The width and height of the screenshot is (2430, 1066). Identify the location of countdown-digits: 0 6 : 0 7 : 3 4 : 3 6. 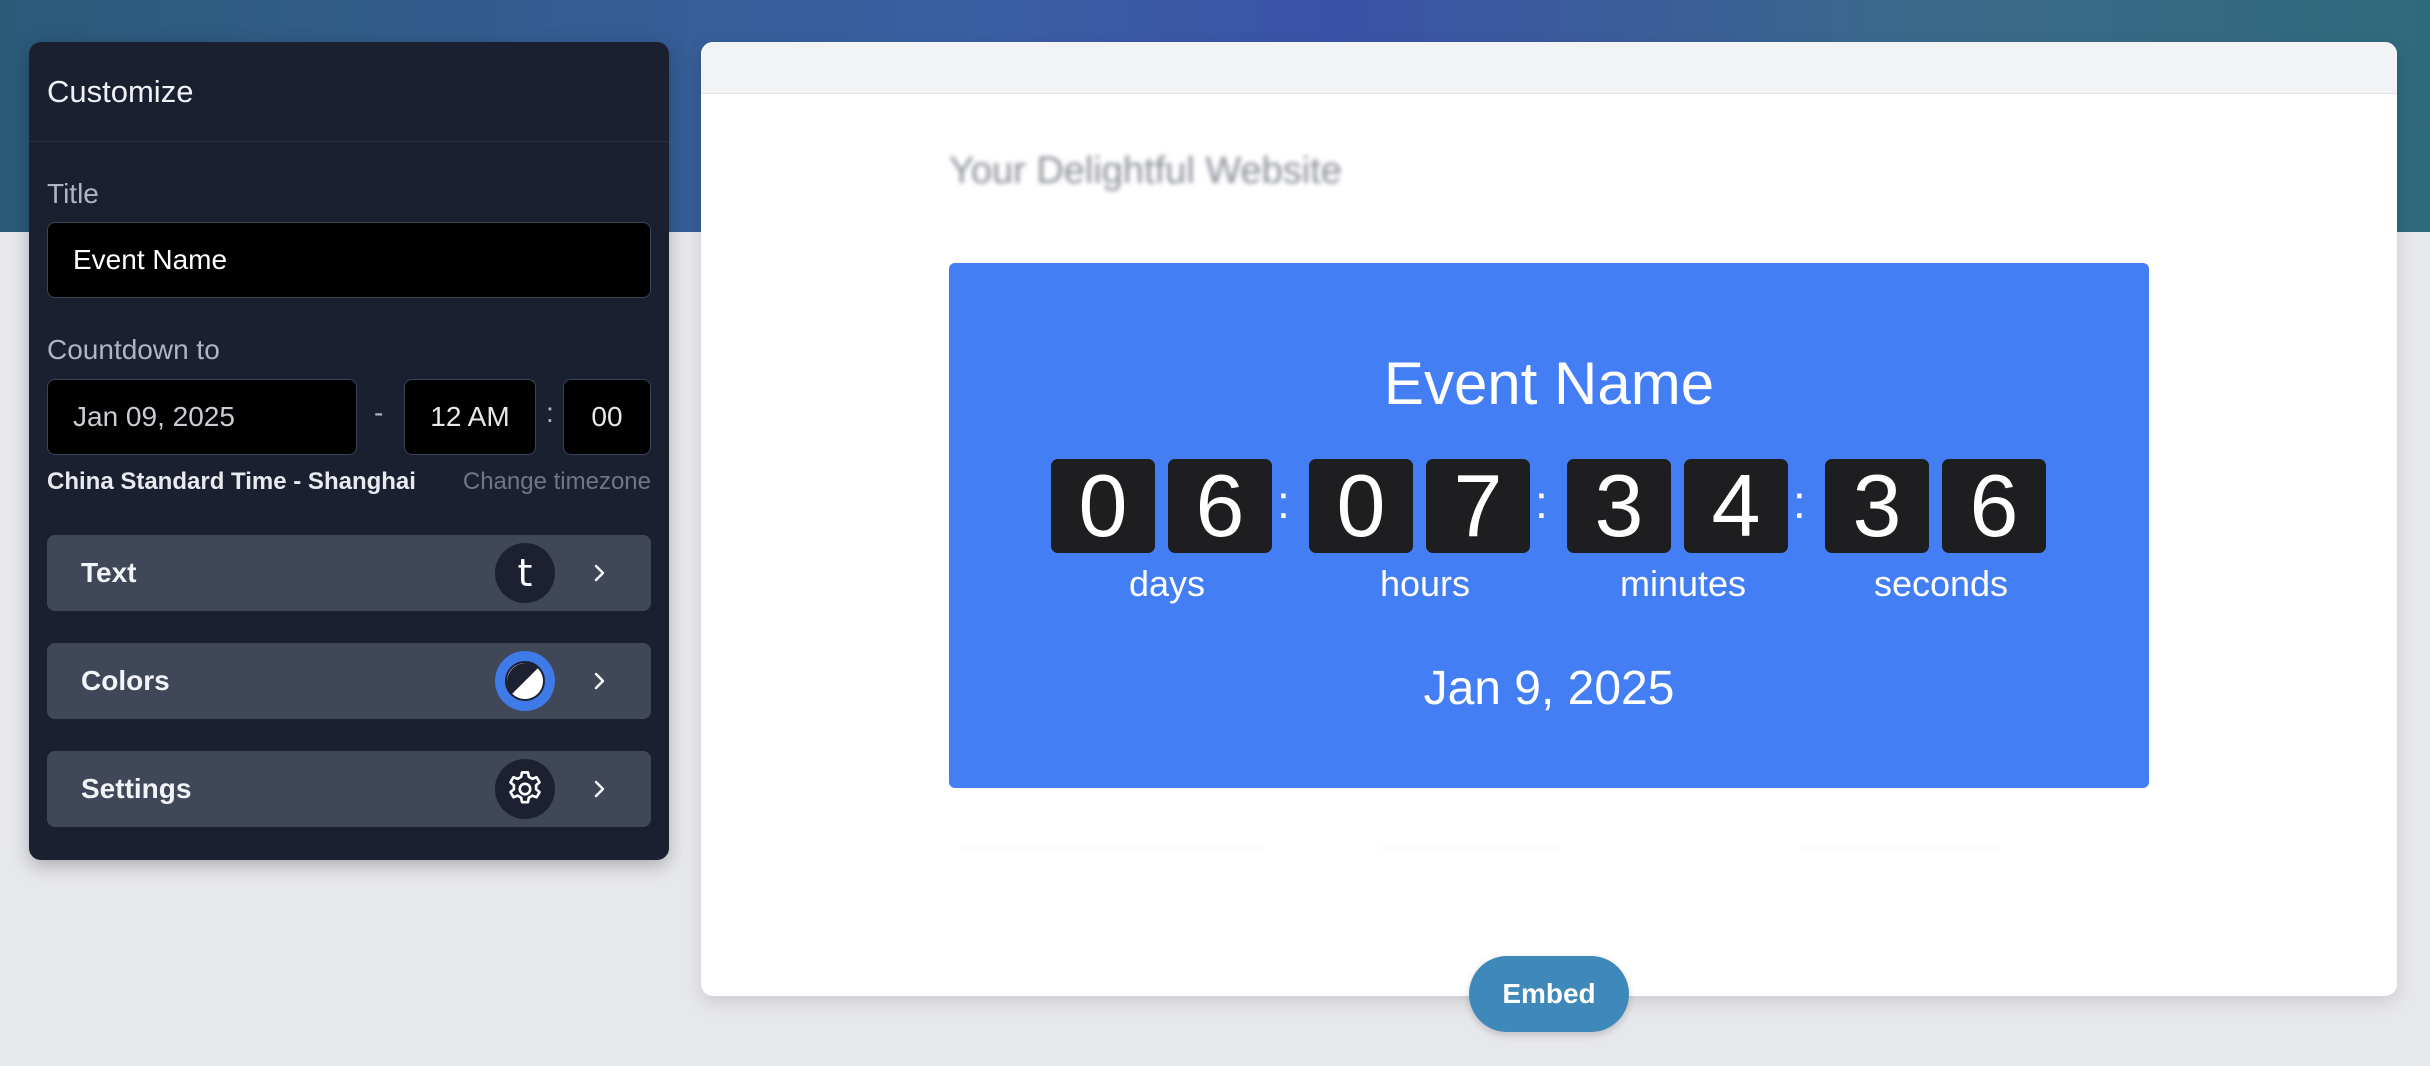
(1549, 506).